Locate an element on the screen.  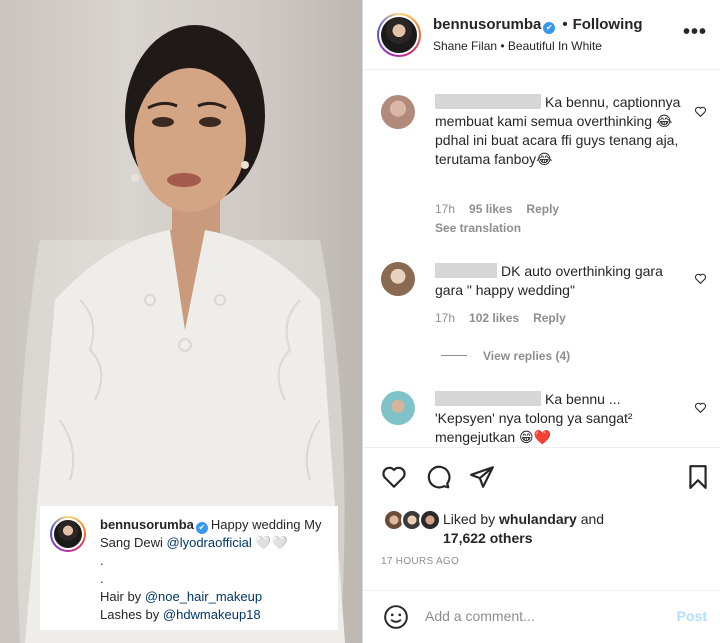
more-icon: ••• is located at coordinates (695, 32).